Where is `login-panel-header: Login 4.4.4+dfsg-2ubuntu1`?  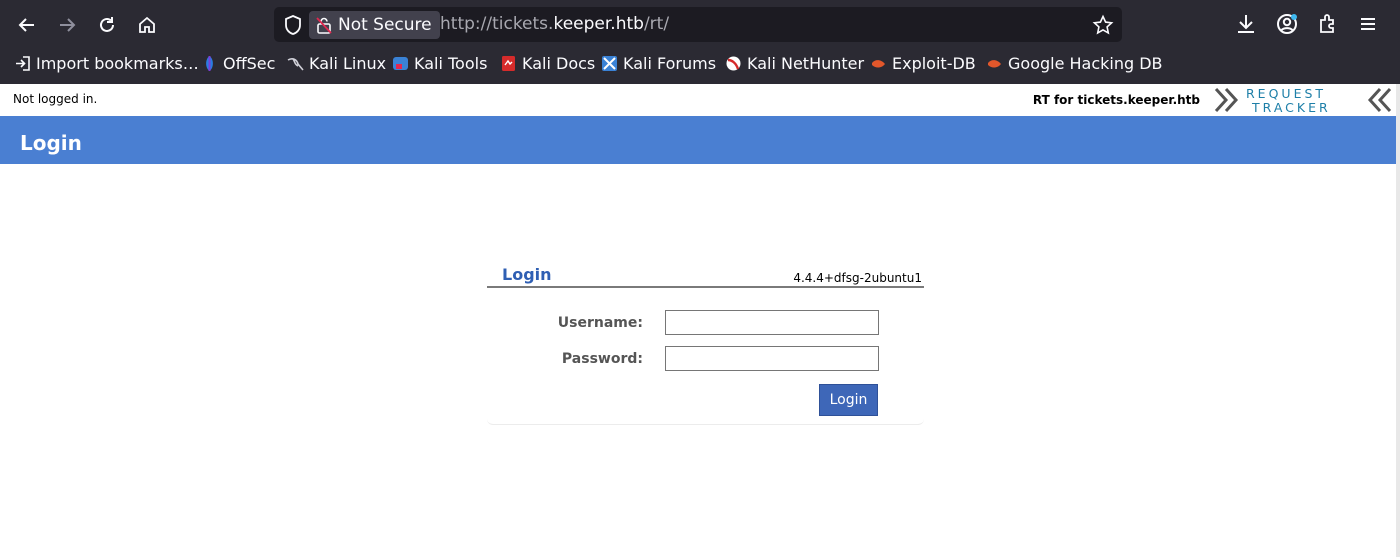
login-panel-header: Login 4.4.4+dfsg-2ubuntu1 is located at coordinates (705, 275).